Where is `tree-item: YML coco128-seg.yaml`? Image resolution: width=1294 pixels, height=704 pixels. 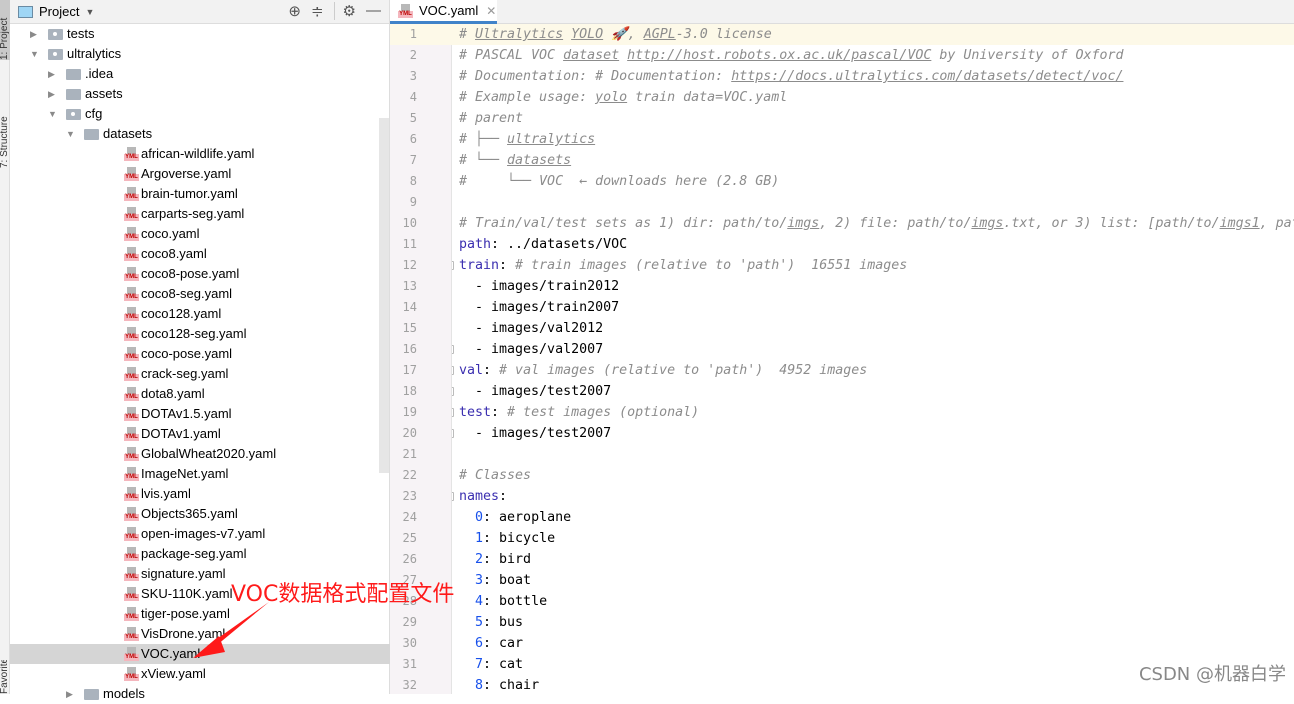
tree-item: YML coco128-seg.yaml is located at coordinates (200, 334).